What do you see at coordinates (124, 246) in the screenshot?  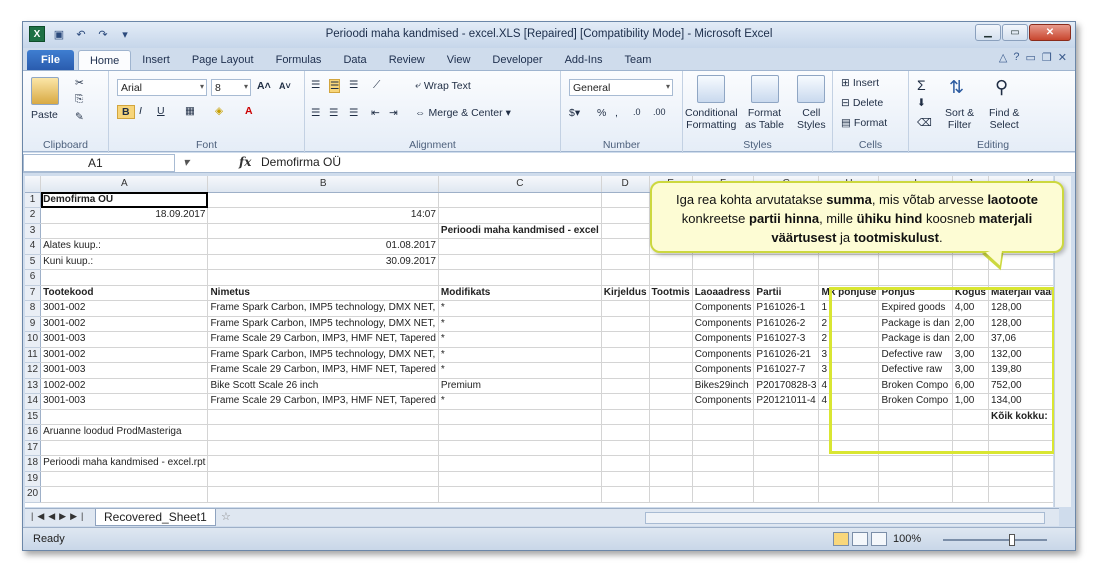 I see `cell: Alates kuup.:` at bounding box center [124, 246].